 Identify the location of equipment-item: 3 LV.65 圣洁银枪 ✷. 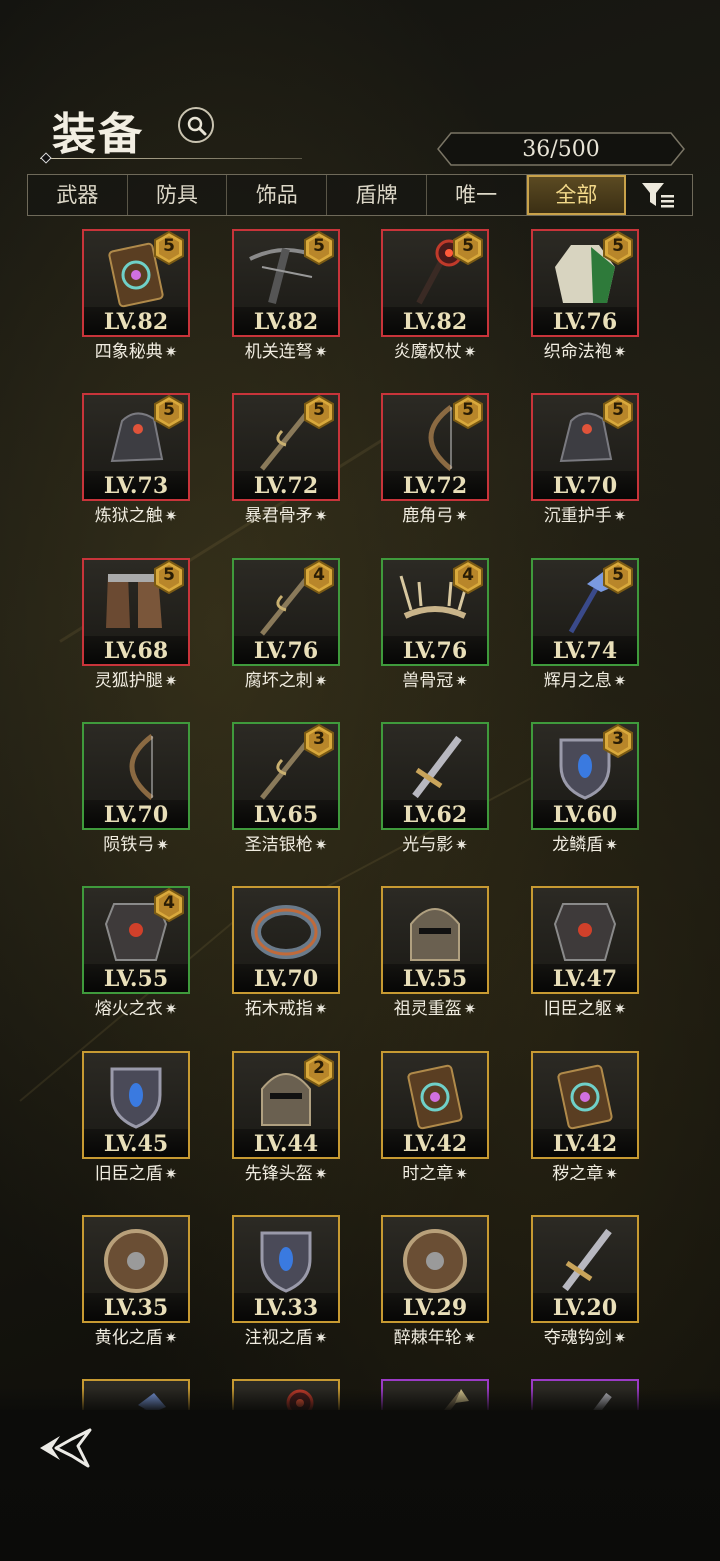
(286, 788).